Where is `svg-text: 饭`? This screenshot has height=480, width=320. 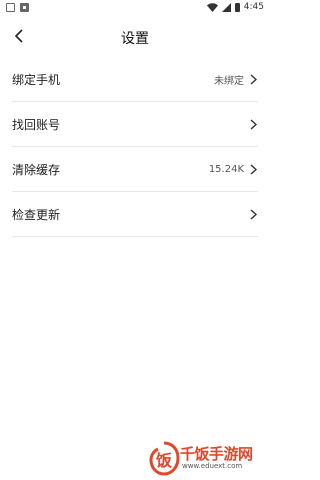 svg-text: 饭 is located at coordinates (163, 460).